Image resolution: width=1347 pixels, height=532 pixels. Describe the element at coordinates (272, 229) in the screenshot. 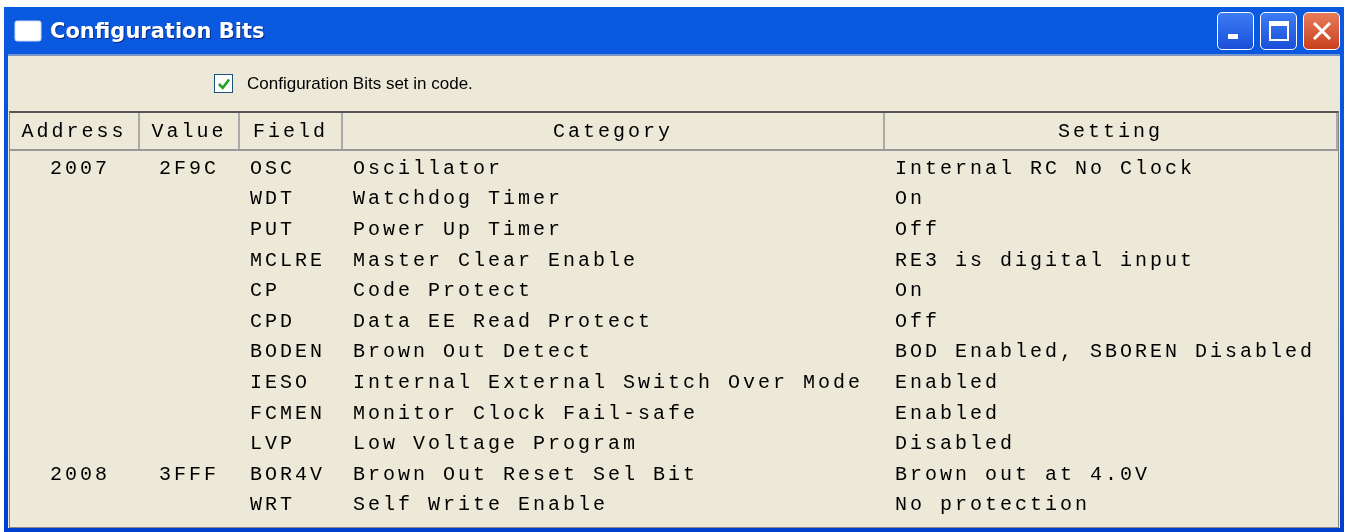

I see `table-cell: PUT` at that location.